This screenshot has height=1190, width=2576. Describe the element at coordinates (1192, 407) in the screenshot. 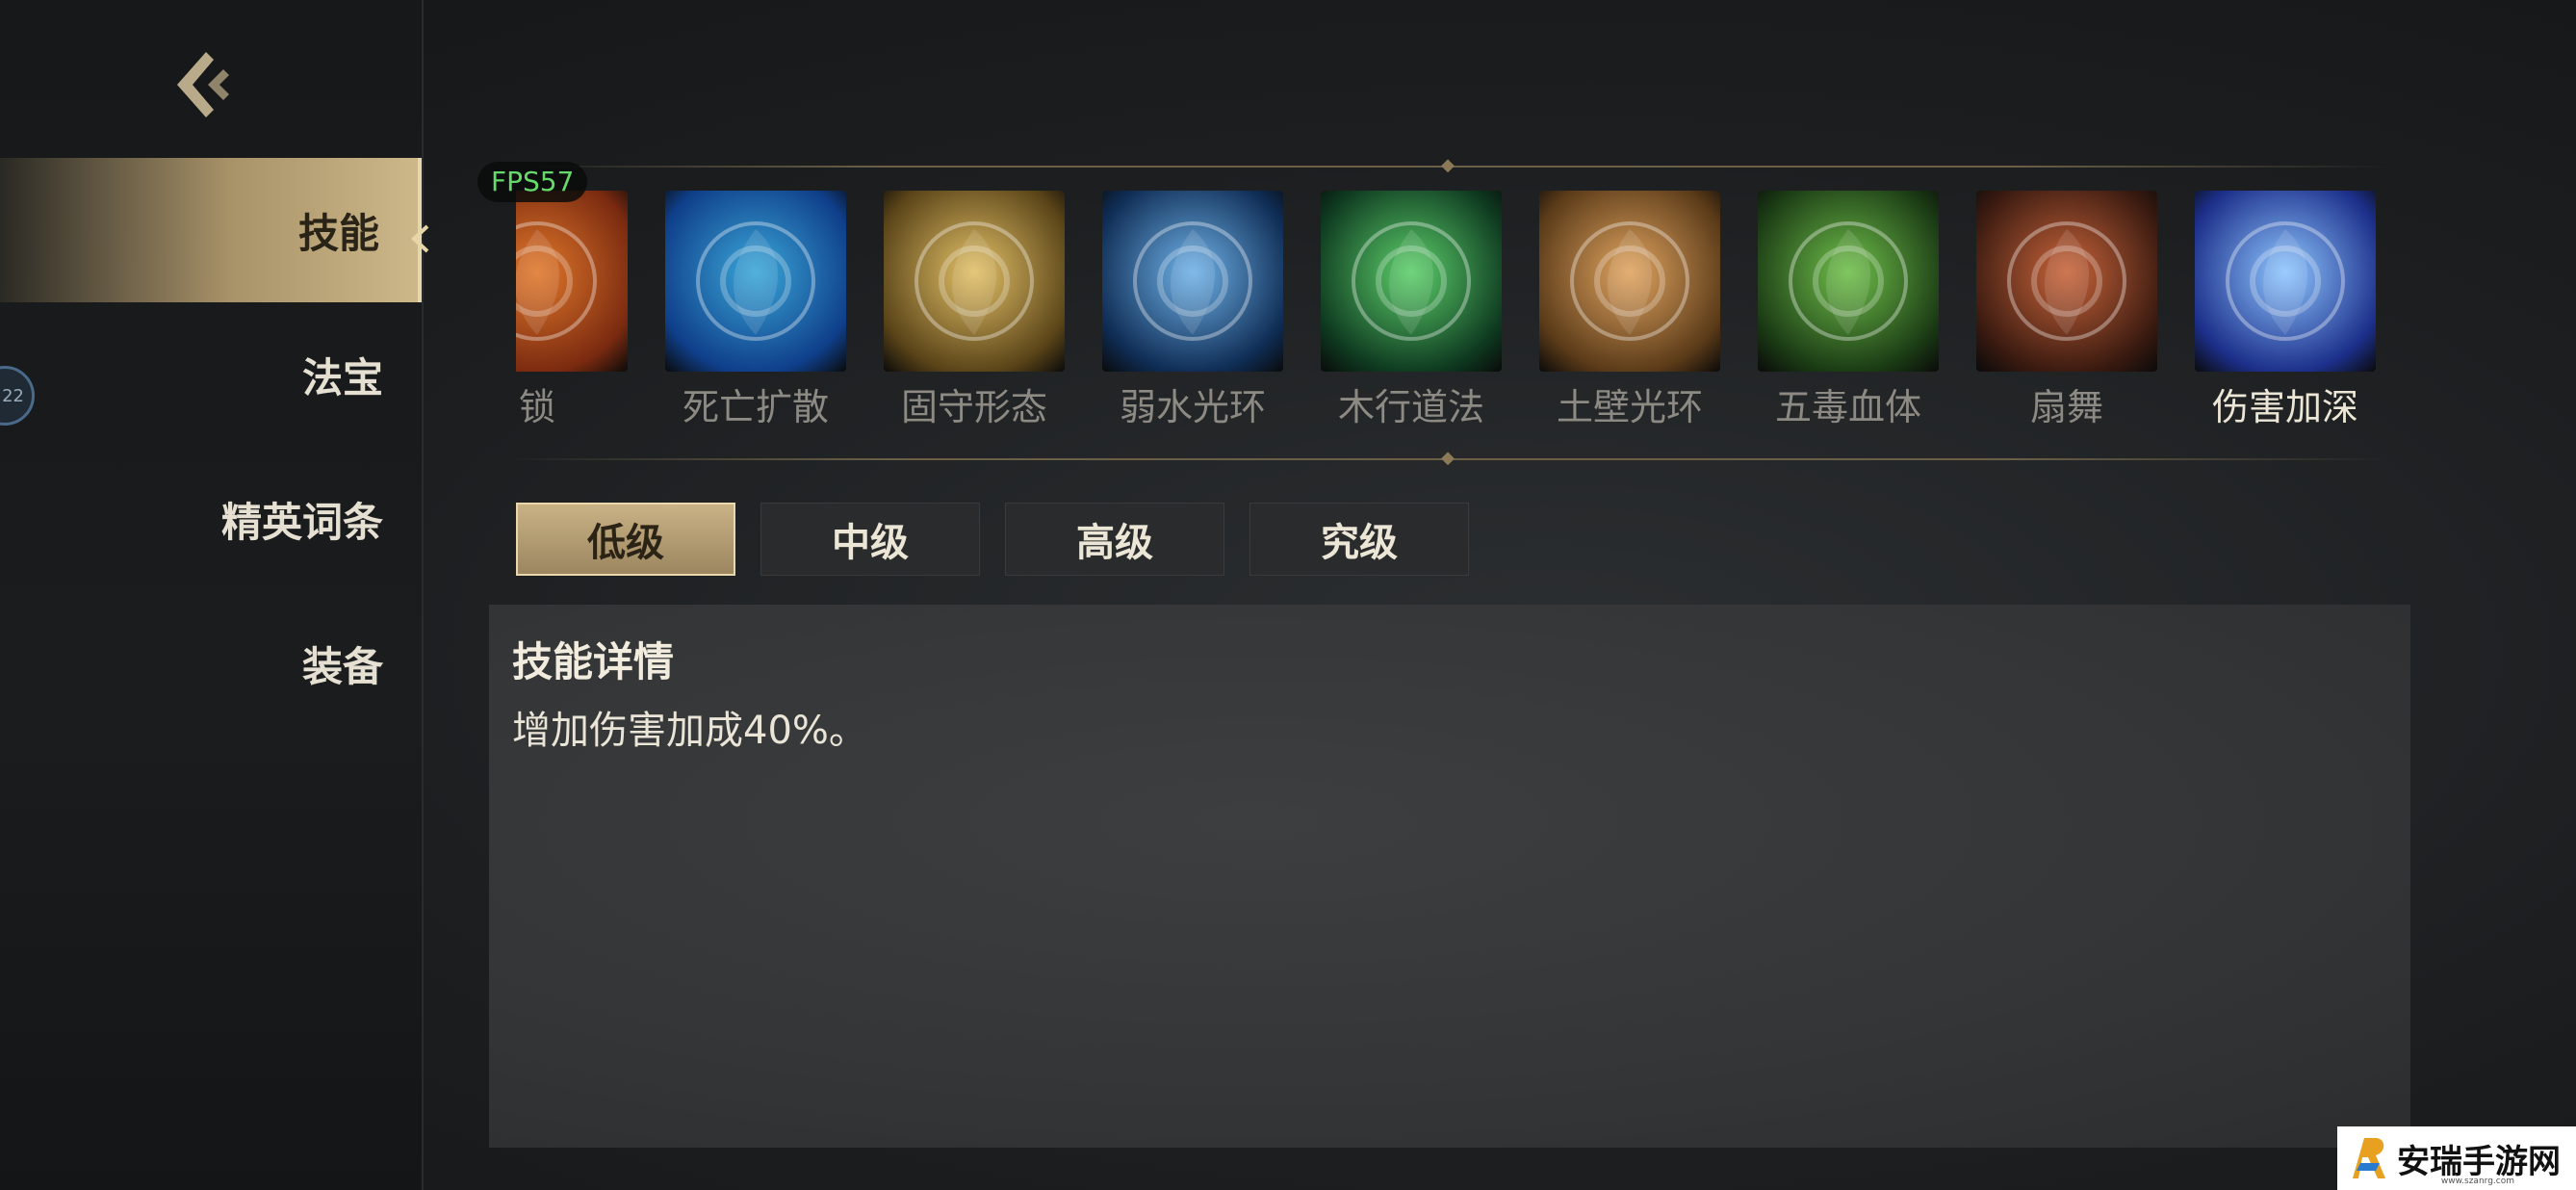

I see `skill-name: 弱水光环` at that location.